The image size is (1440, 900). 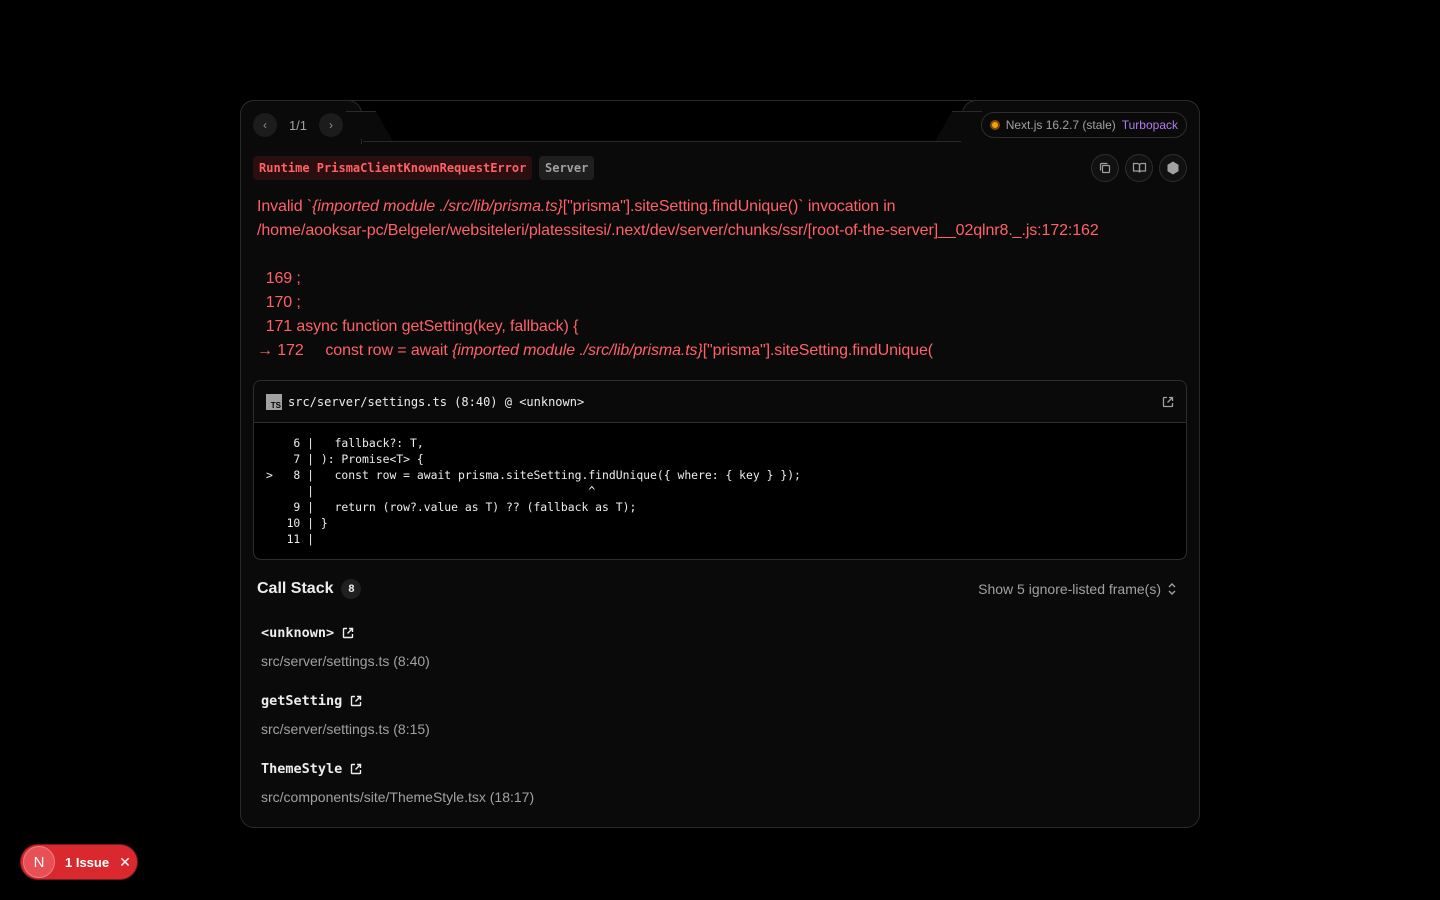 I want to click on close-icon: ✕, so click(x=125, y=862).